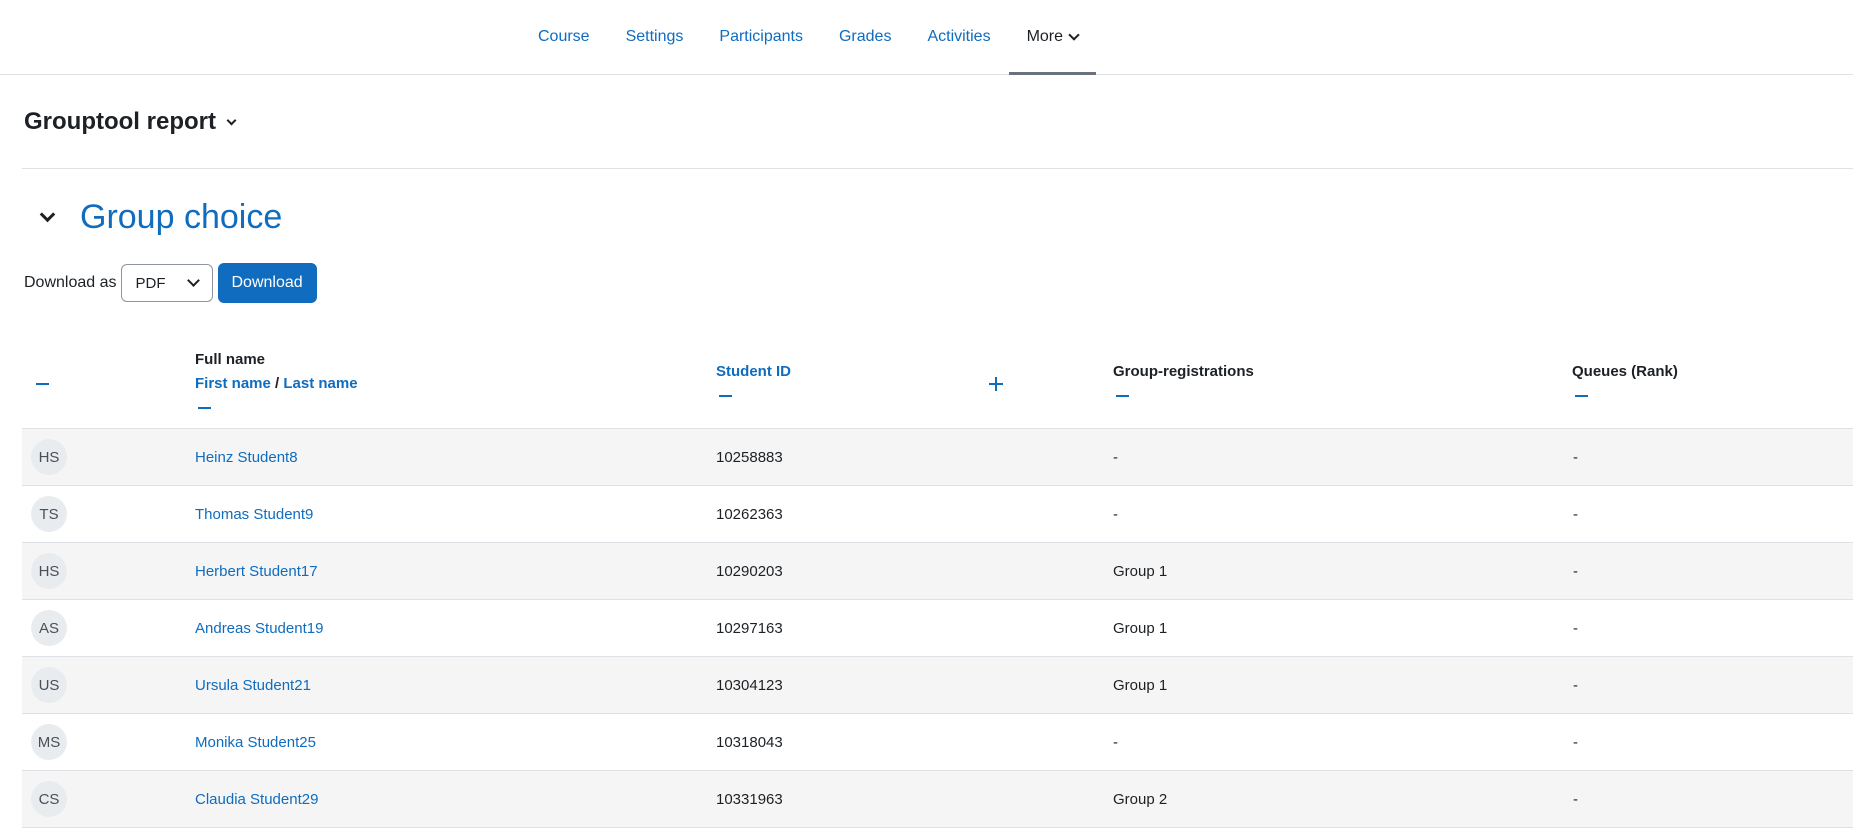 The height and width of the screenshot is (831, 1853). What do you see at coordinates (49, 514) in the screenshot?
I see `user-avatar: TS` at bounding box center [49, 514].